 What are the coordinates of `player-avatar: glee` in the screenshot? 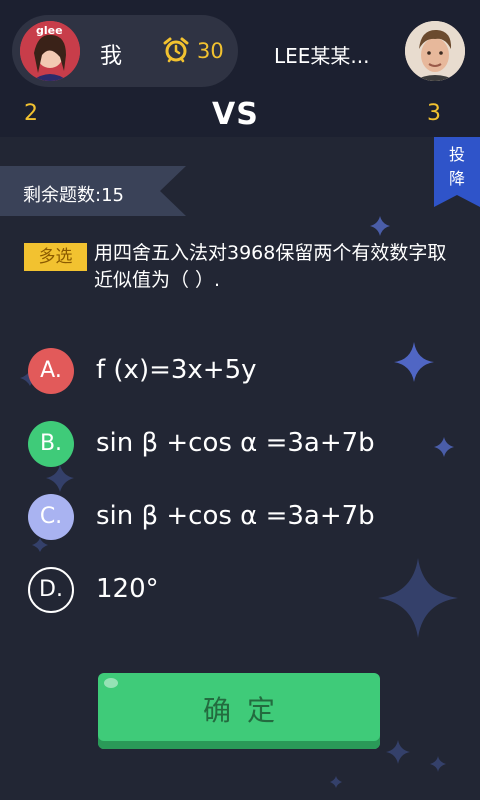 It's located at (50, 51).